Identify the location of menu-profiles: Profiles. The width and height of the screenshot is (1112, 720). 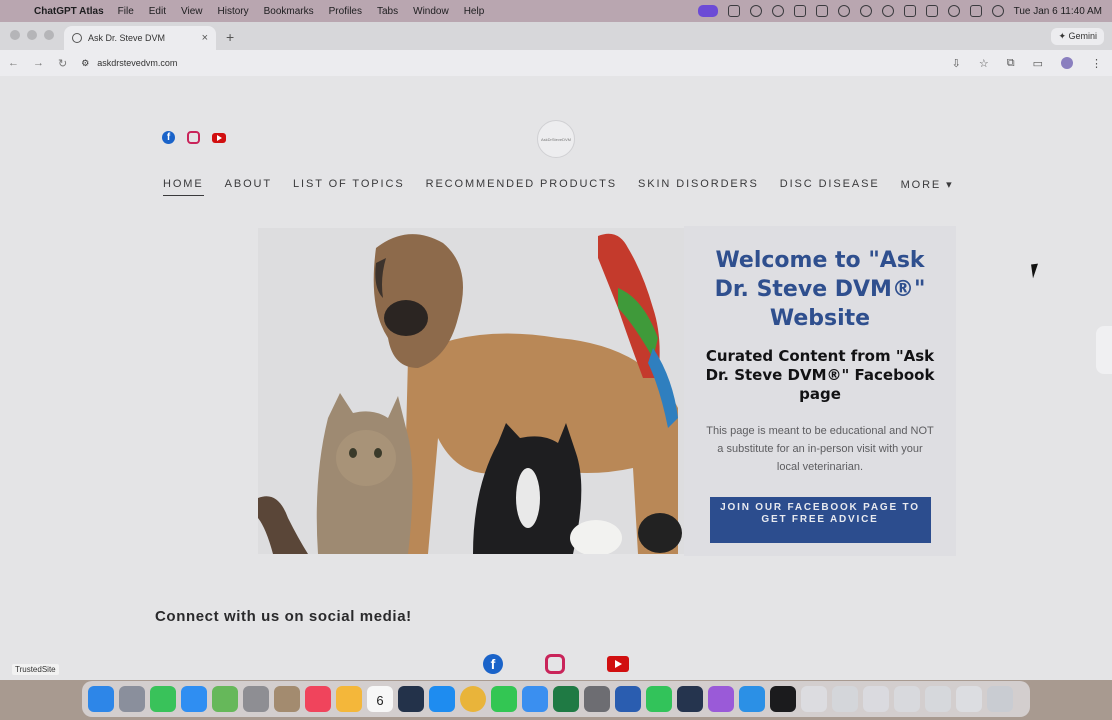
(345, 11).